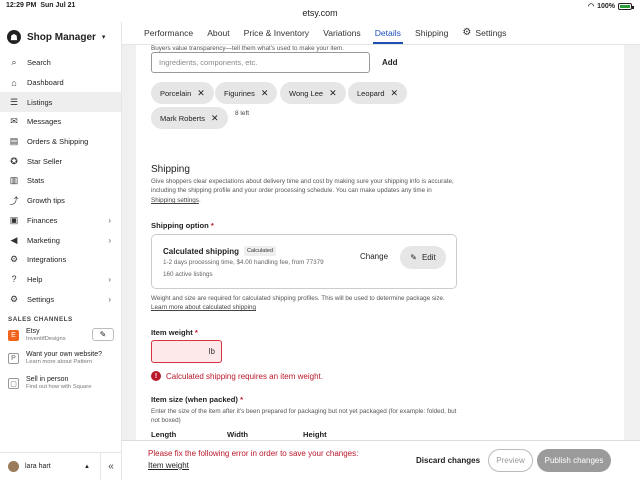 The width and height of the screenshot is (640, 480). Describe the element at coordinates (59, 387) in the screenshot. I see `channel-subtitle: Find out how with Square` at that location.